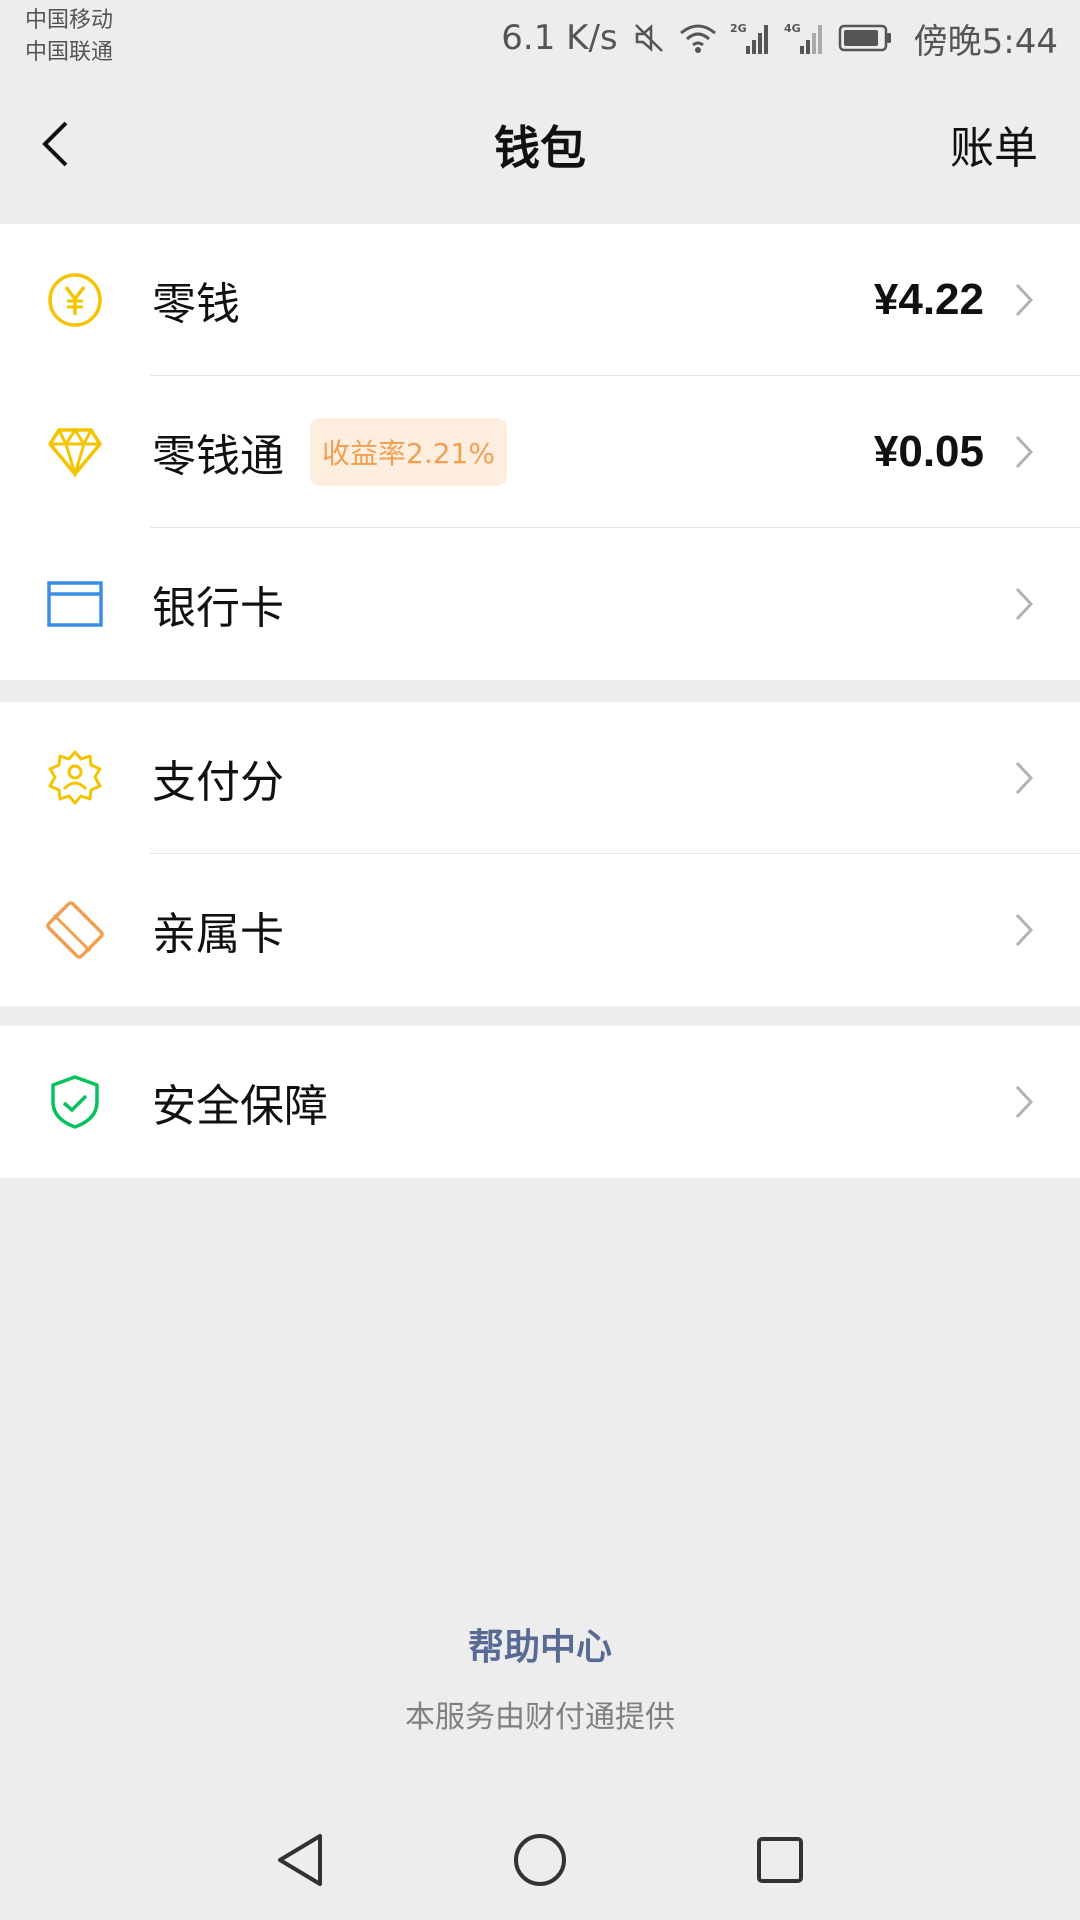 The height and width of the screenshot is (1920, 1080). Describe the element at coordinates (738, 28) in the screenshot. I see `svg-text: 2G` at that location.